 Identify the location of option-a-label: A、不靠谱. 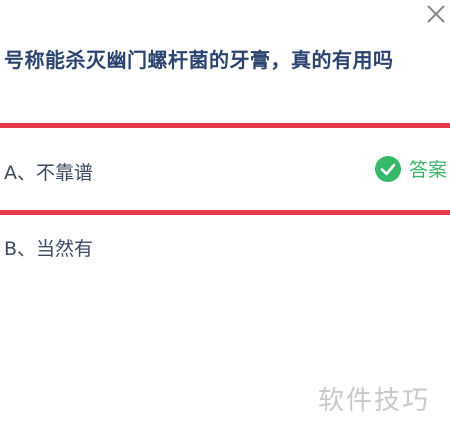
(48, 173).